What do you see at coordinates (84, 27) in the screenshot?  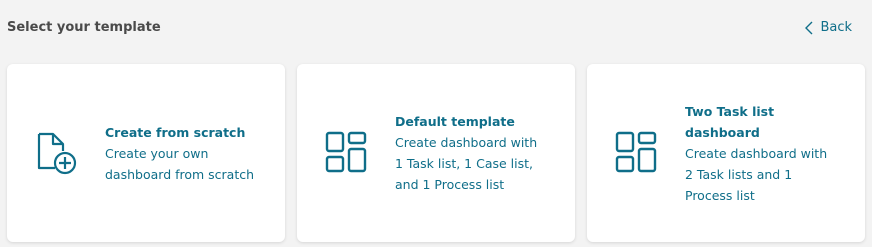 I see `page-title: Select your template` at bounding box center [84, 27].